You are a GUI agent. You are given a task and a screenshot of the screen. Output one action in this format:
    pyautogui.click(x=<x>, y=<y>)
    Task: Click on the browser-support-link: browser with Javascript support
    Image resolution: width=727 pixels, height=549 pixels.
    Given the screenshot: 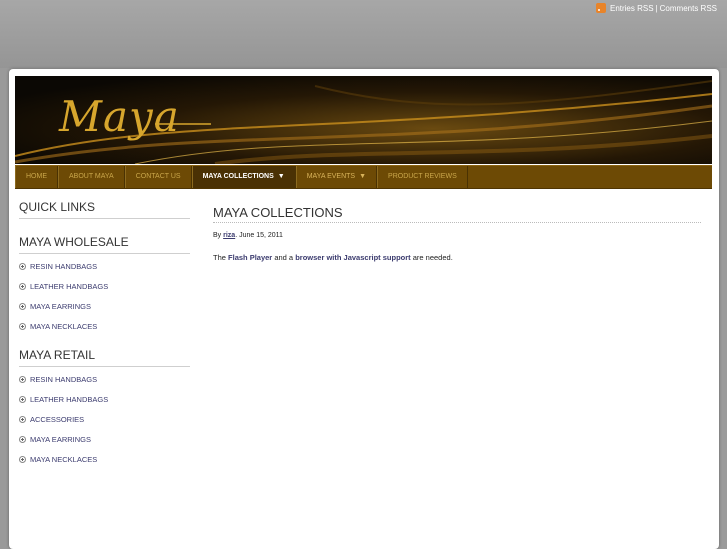 What is the action you would take?
    pyautogui.click(x=352, y=257)
    